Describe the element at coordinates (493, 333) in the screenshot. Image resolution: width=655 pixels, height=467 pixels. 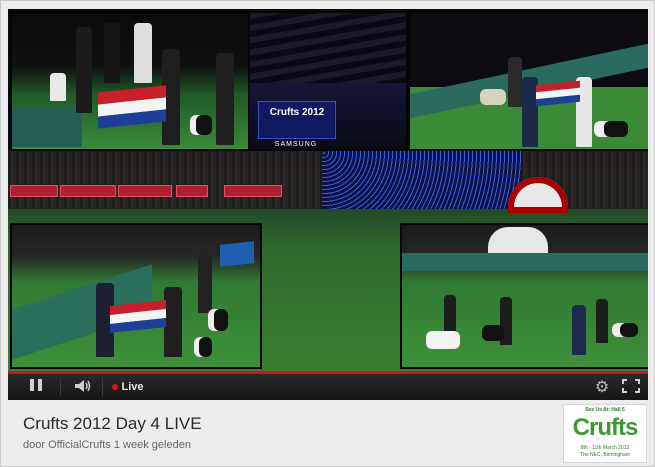
I see `black-dog` at that location.